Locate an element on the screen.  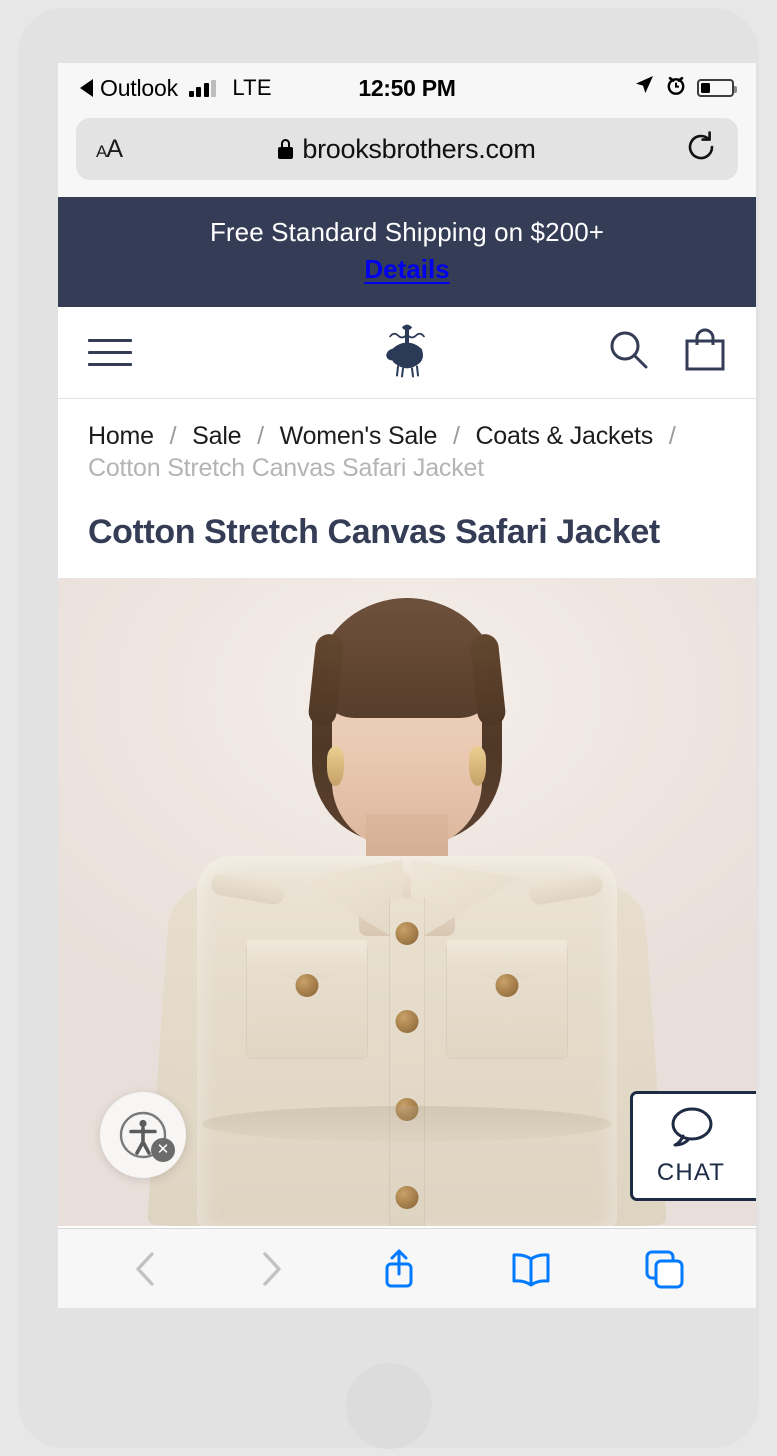
battery-icon is located at coordinates (717, 88).